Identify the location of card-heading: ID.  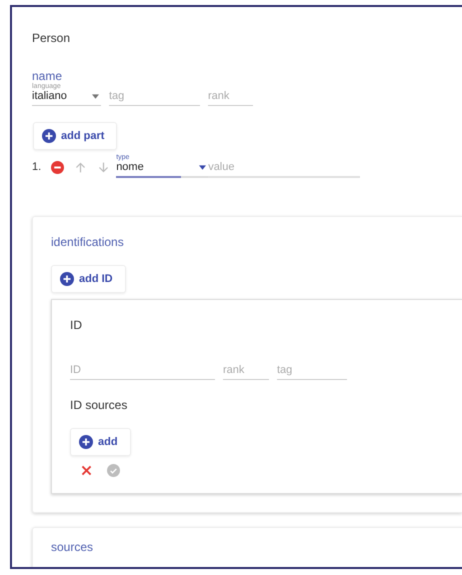
(76, 325).